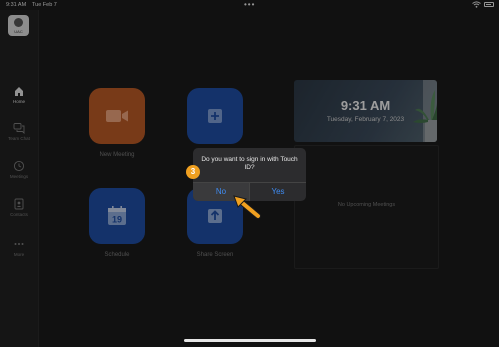  What do you see at coordinates (247, 207) in the screenshot?
I see `pointer-arrow-icon` at bounding box center [247, 207].